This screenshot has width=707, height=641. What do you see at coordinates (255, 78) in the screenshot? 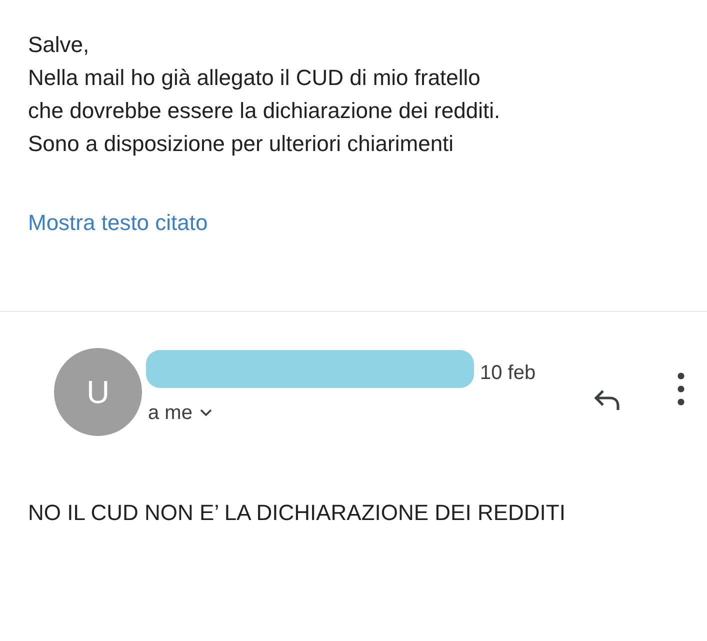
I see `message-line: Nella mail ho già allegato il CUD di mio fratello` at bounding box center [255, 78].